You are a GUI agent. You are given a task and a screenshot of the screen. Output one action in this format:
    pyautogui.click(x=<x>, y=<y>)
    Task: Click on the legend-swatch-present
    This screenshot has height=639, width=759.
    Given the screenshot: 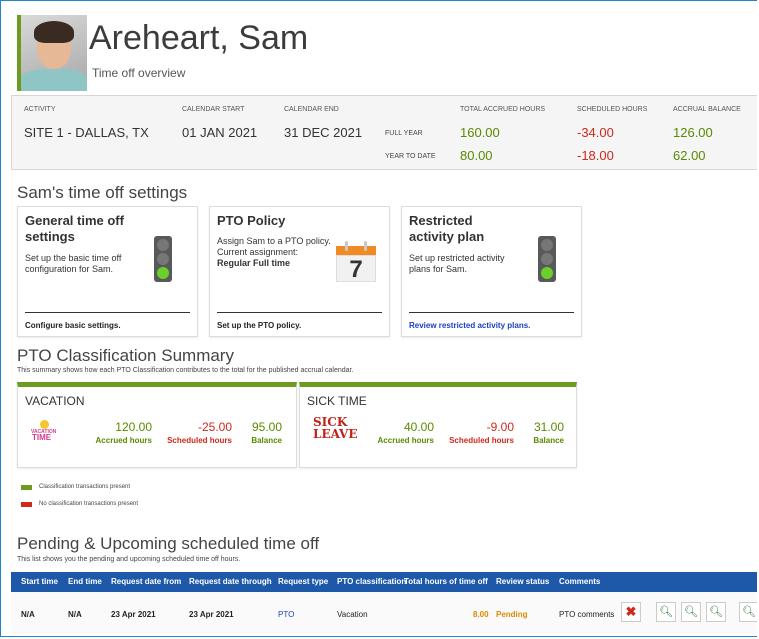 What is the action you would take?
    pyautogui.click(x=26, y=487)
    